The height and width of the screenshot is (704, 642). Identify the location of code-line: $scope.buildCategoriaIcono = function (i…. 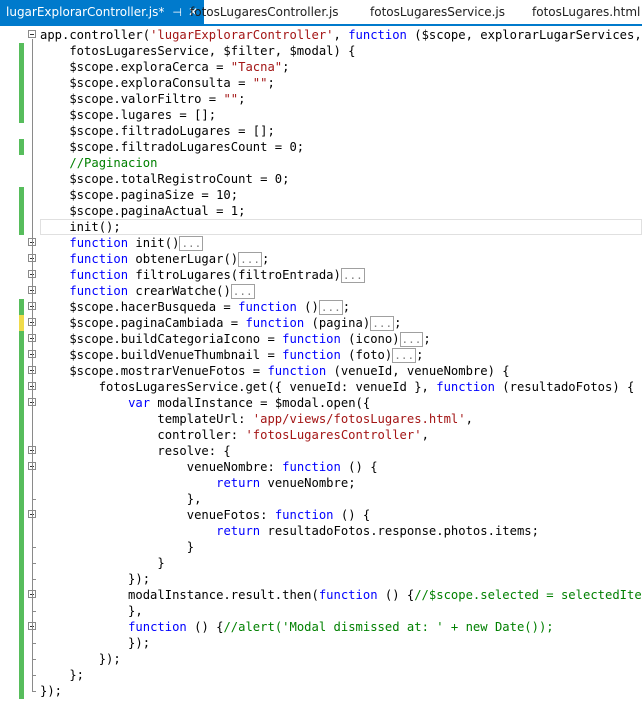
(321, 339).